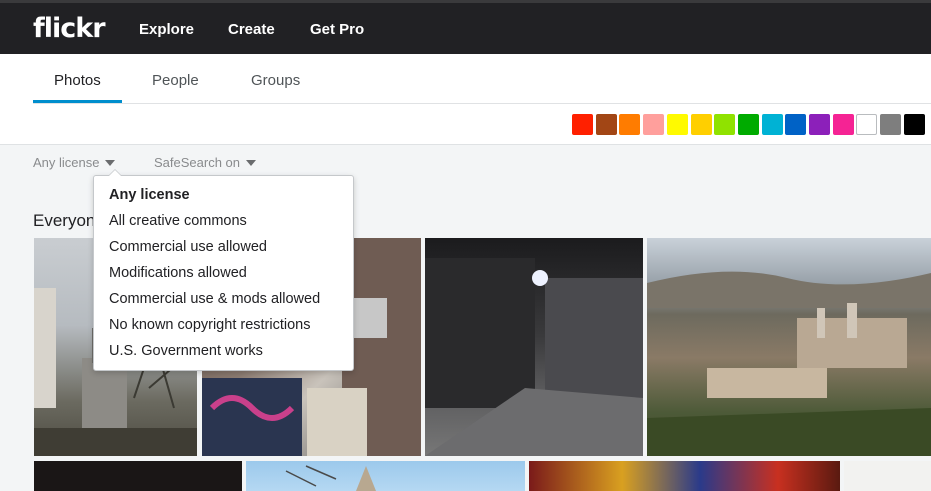 The width and height of the screenshot is (931, 491). I want to click on license-option-commercial-mods: Commercial use & mods allowed, so click(214, 299).